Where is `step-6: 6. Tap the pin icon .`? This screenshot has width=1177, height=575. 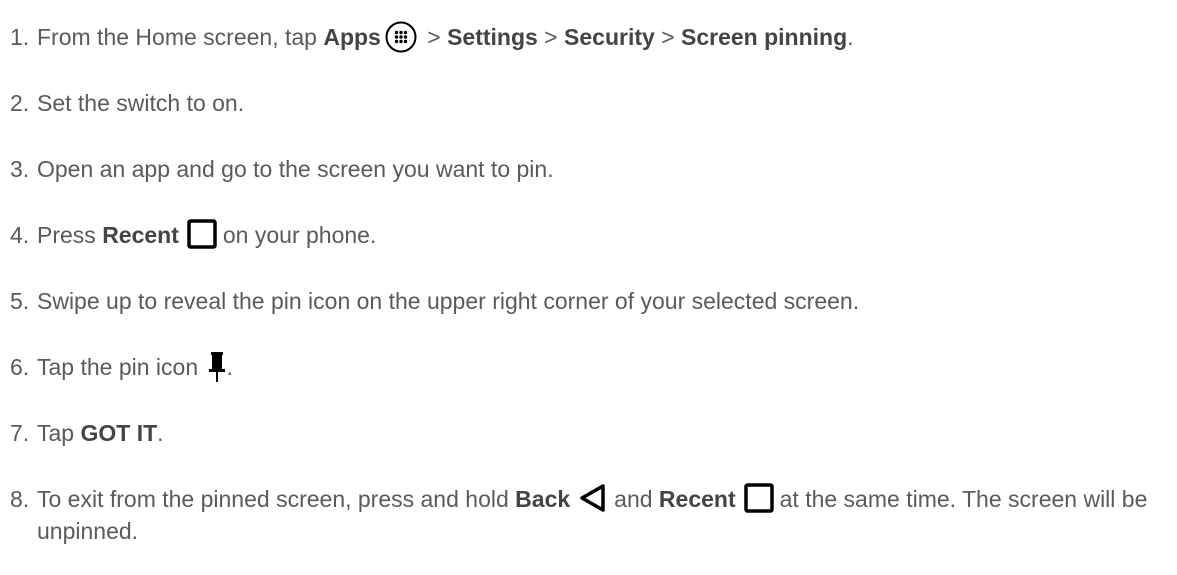 step-6: 6. Tap the pin icon . is located at coordinates (590, 368).